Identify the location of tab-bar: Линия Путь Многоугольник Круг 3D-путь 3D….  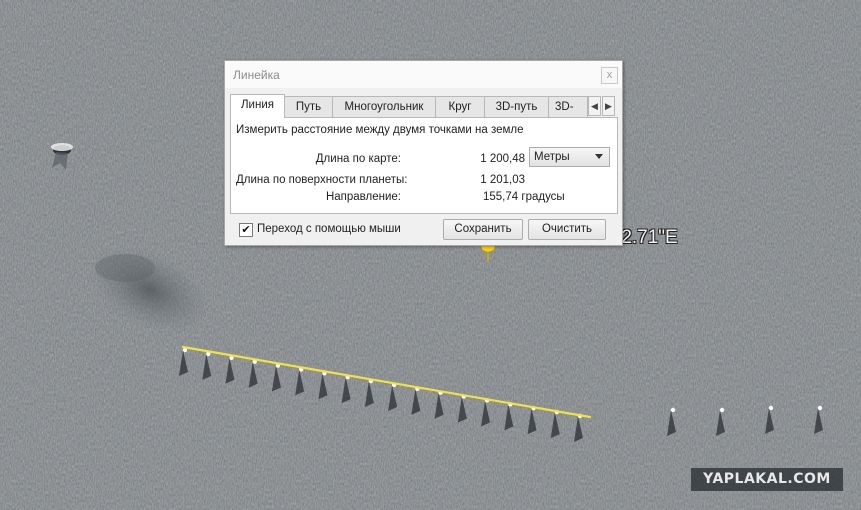
(424, 106).